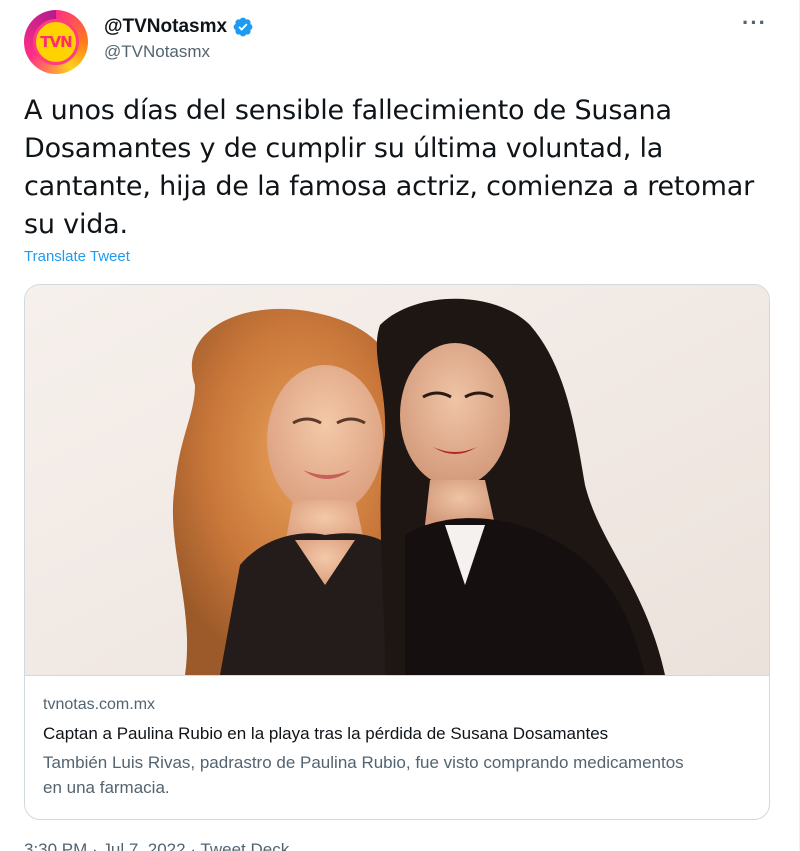 The width and height of the screenshot is (800, 851). I want to click on author-names: @TVNotasmx @TVNotasmx, so click(179, 38).